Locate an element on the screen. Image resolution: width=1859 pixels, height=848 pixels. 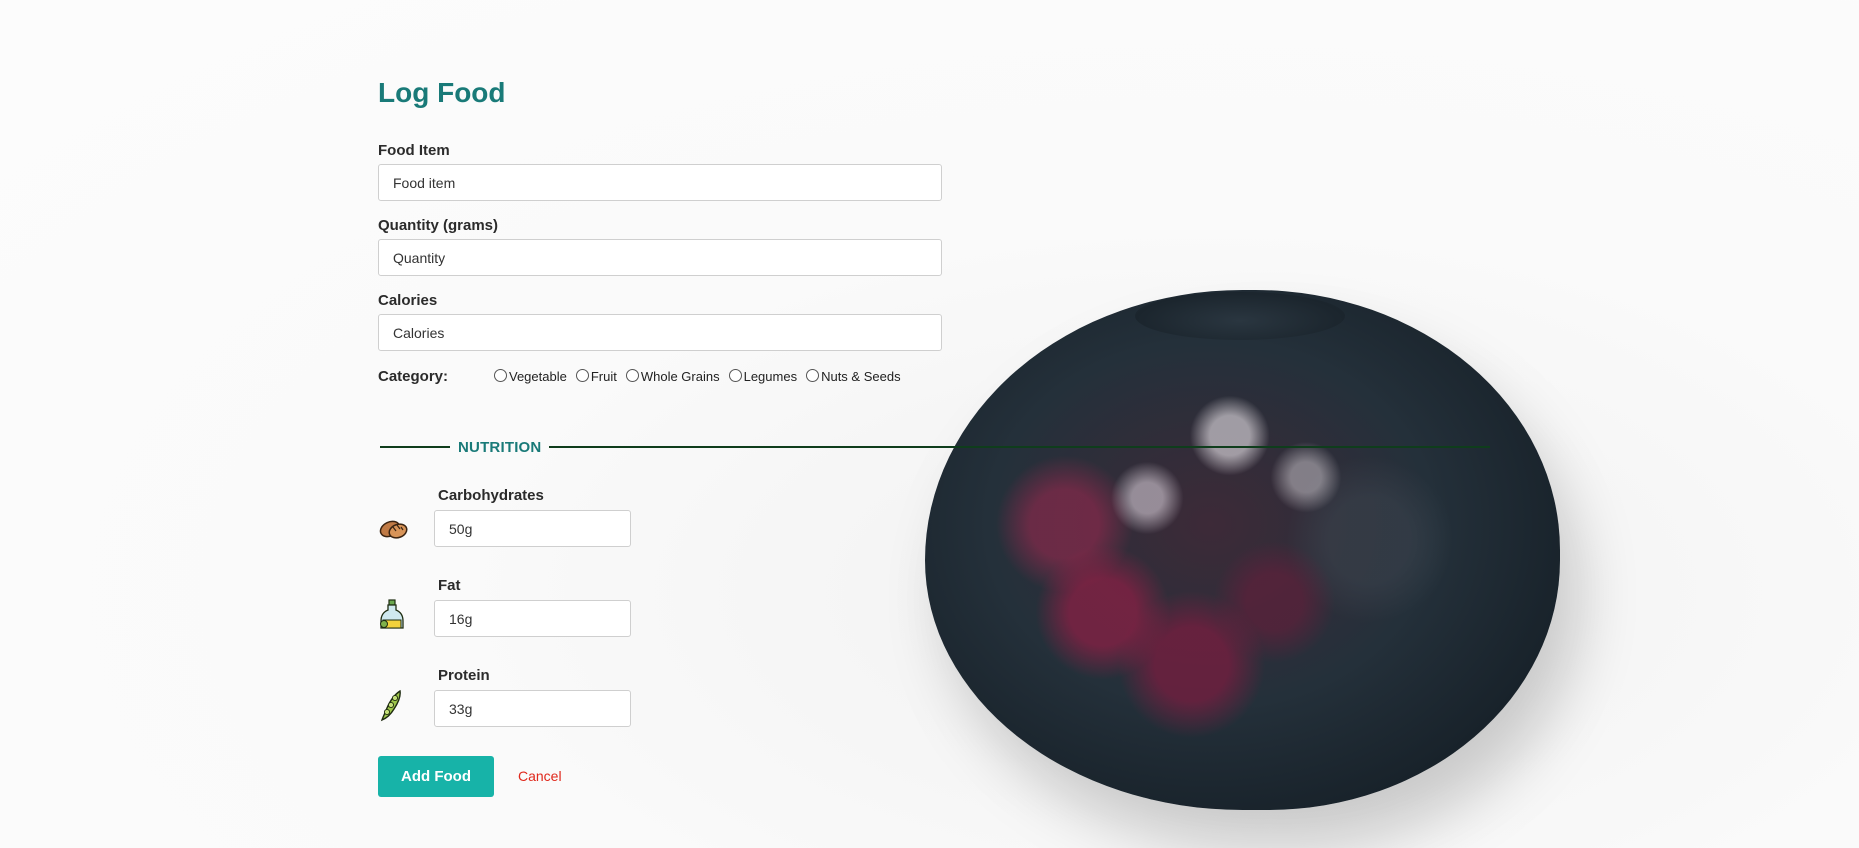
category-option-legumes: Legumes is located at coordinates (763, 376).